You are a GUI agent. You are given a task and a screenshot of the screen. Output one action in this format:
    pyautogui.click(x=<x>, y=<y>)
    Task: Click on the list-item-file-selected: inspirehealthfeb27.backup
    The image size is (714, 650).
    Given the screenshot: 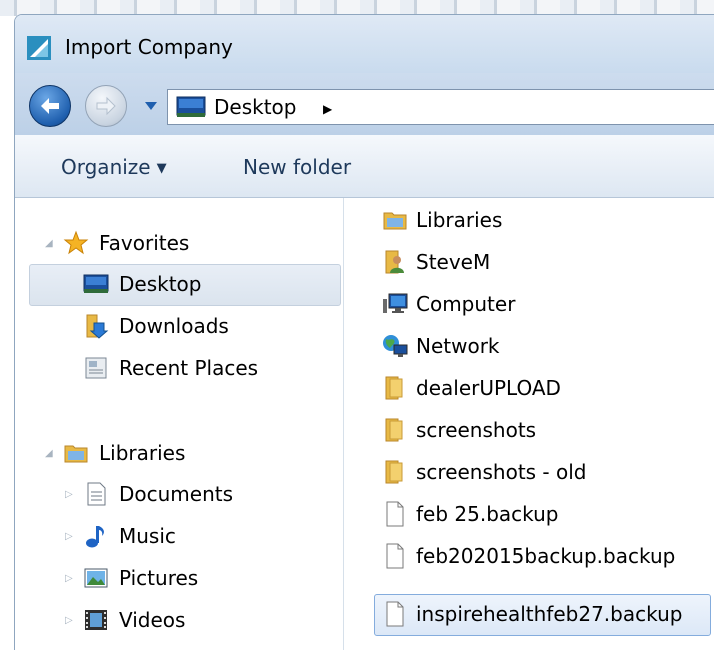 What is the action you would take?
    pyautogui.click(x=532, y=614)
    